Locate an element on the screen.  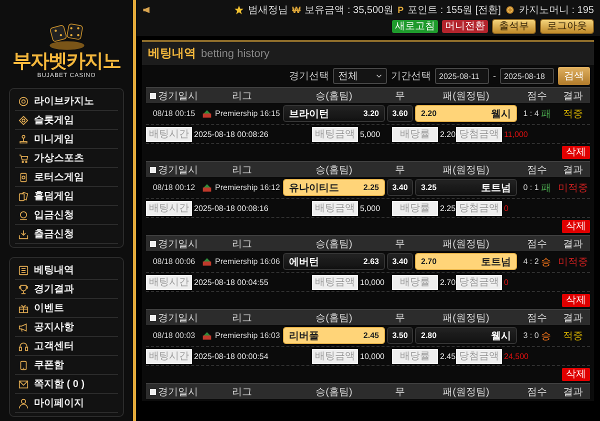
menu-item: 쪽지함 ( 0 ) is located at coordinates (66, 384).